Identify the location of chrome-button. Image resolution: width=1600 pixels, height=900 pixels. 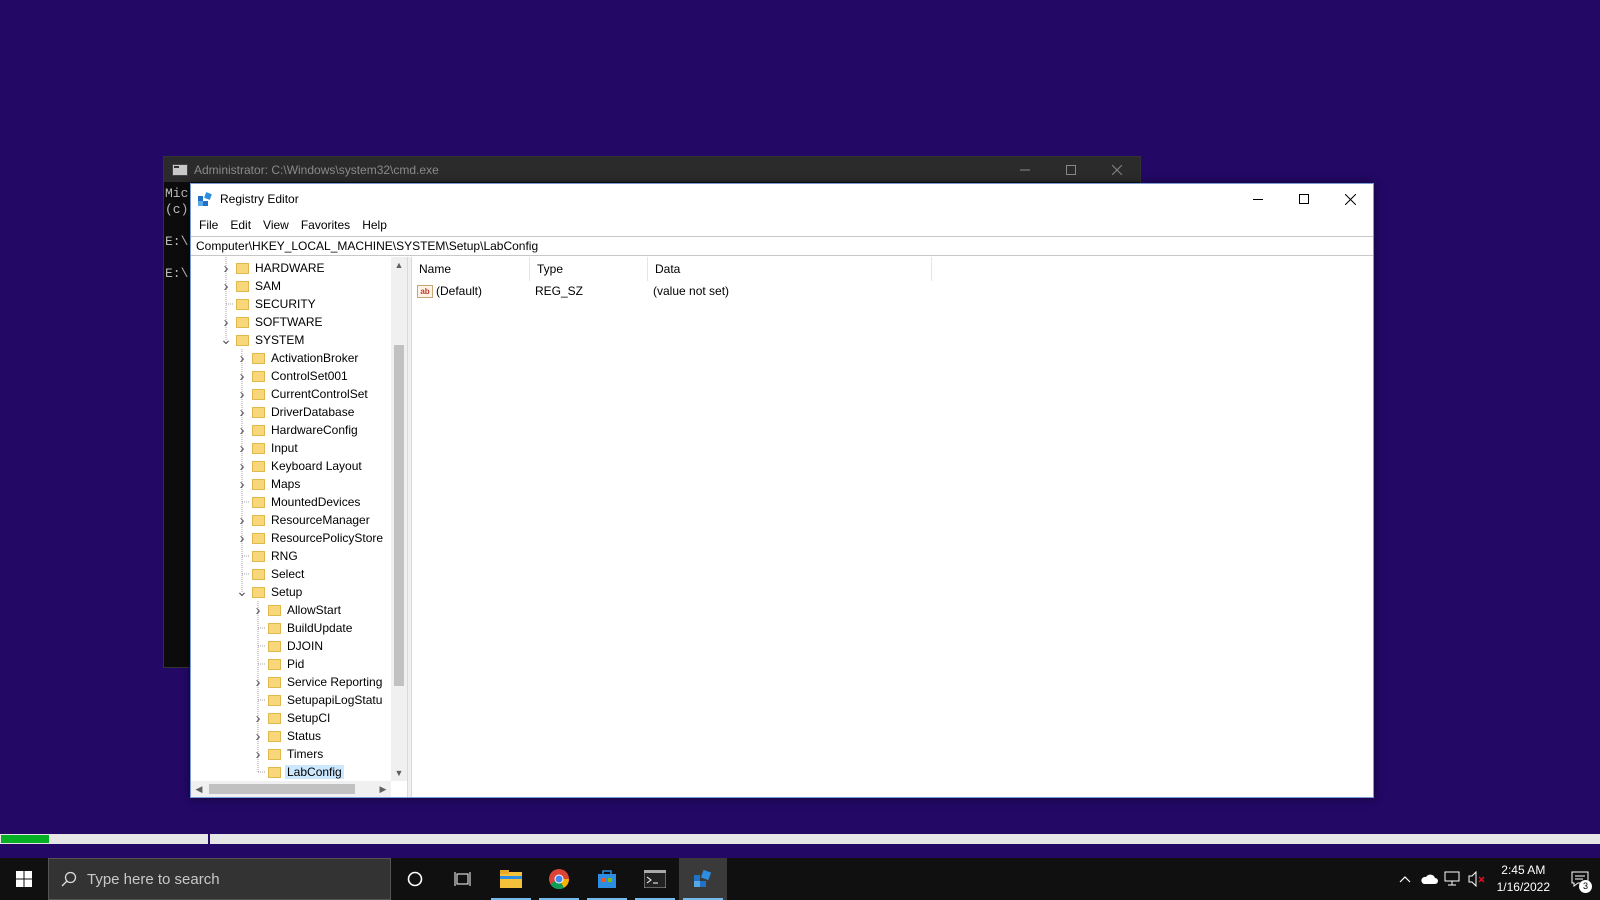
(559, 879).